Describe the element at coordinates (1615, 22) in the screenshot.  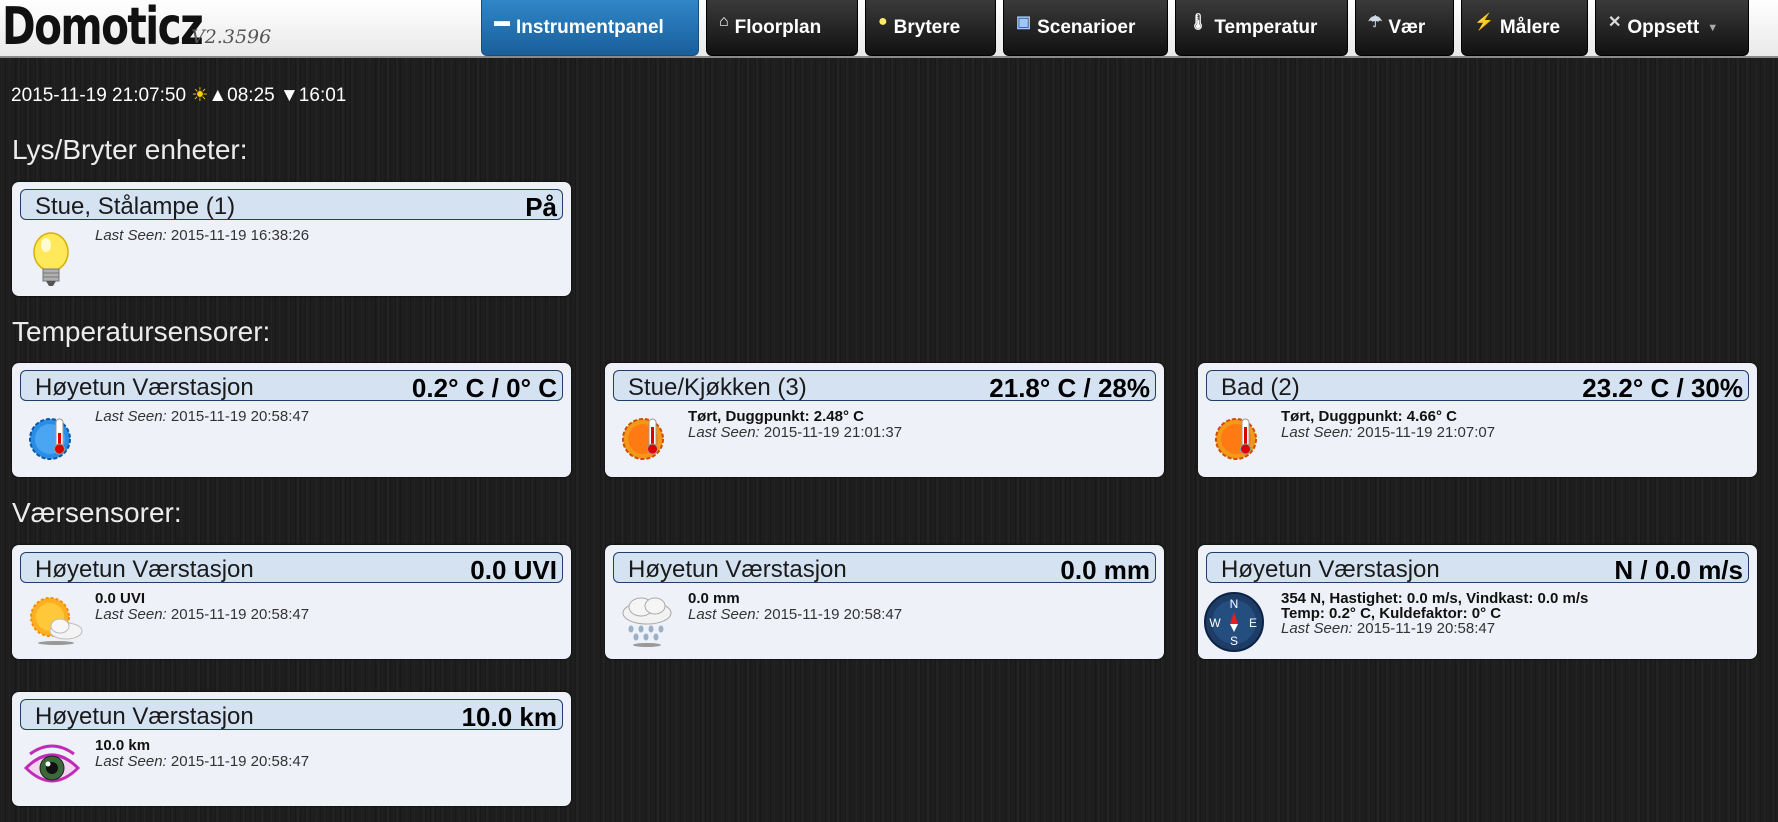
I see `settings-icon: ✕` at that location.